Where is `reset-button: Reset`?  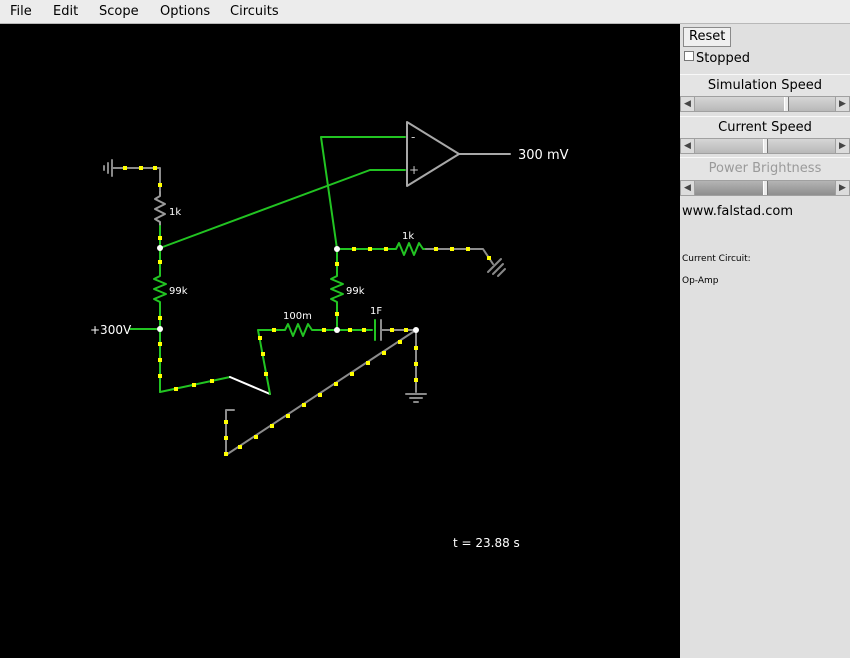
reset-button: Reset is located at coordinates (707, 37).